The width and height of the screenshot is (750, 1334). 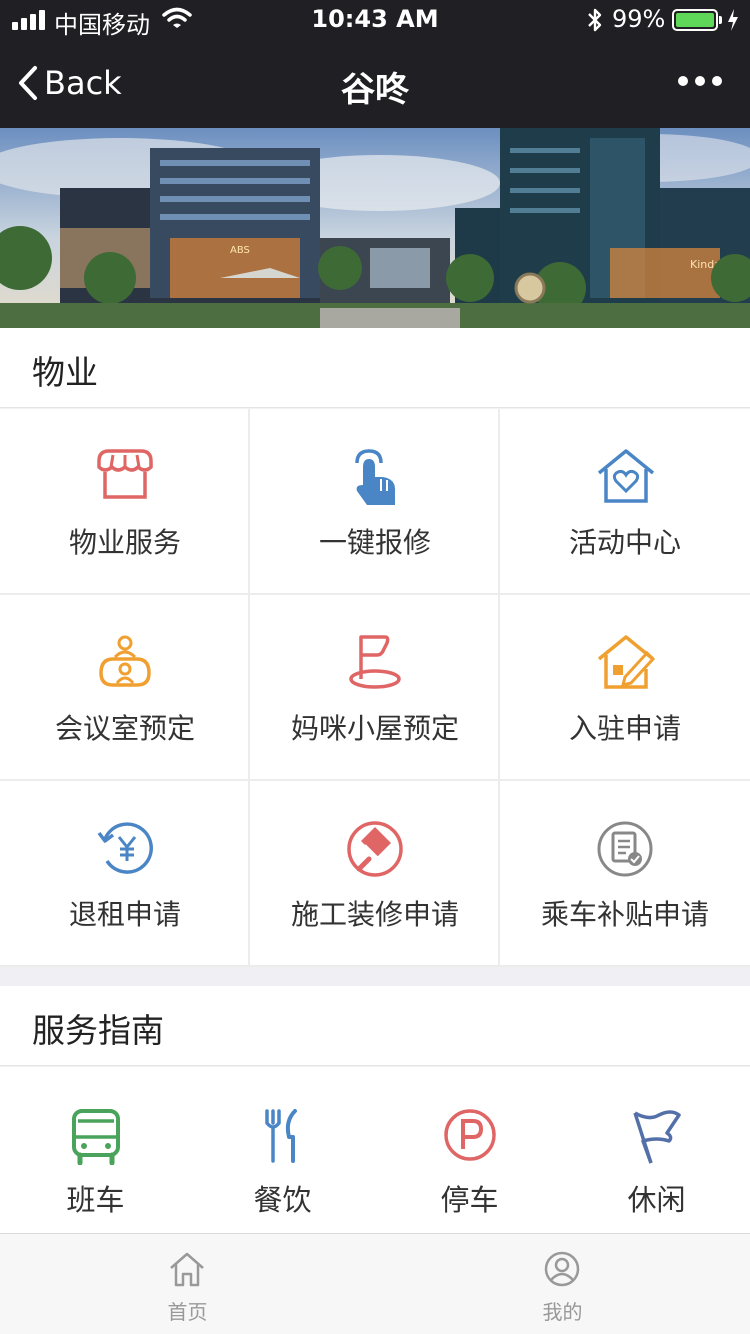 What do you see at coordinates (374, 914) in the screenshot?
I see `grid-item-label: 施工装修申请` at bounding box center [374, 914].